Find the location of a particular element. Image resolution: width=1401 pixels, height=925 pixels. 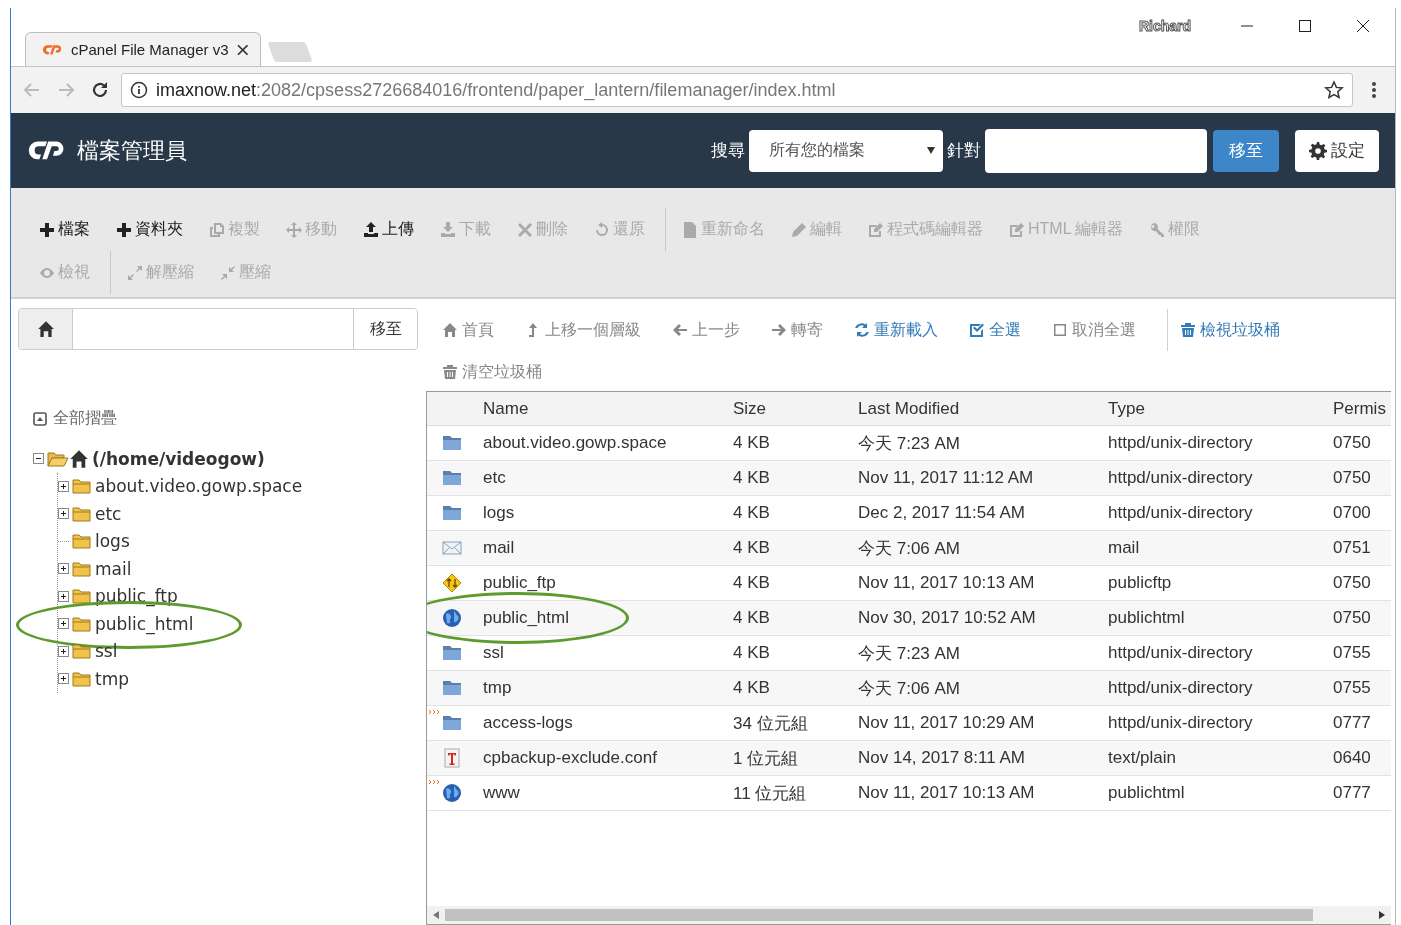

file-row: tmp 4 KB 今天 7:06 AM httpd/unix-directory 0755 is located at coordinates (909, 688).